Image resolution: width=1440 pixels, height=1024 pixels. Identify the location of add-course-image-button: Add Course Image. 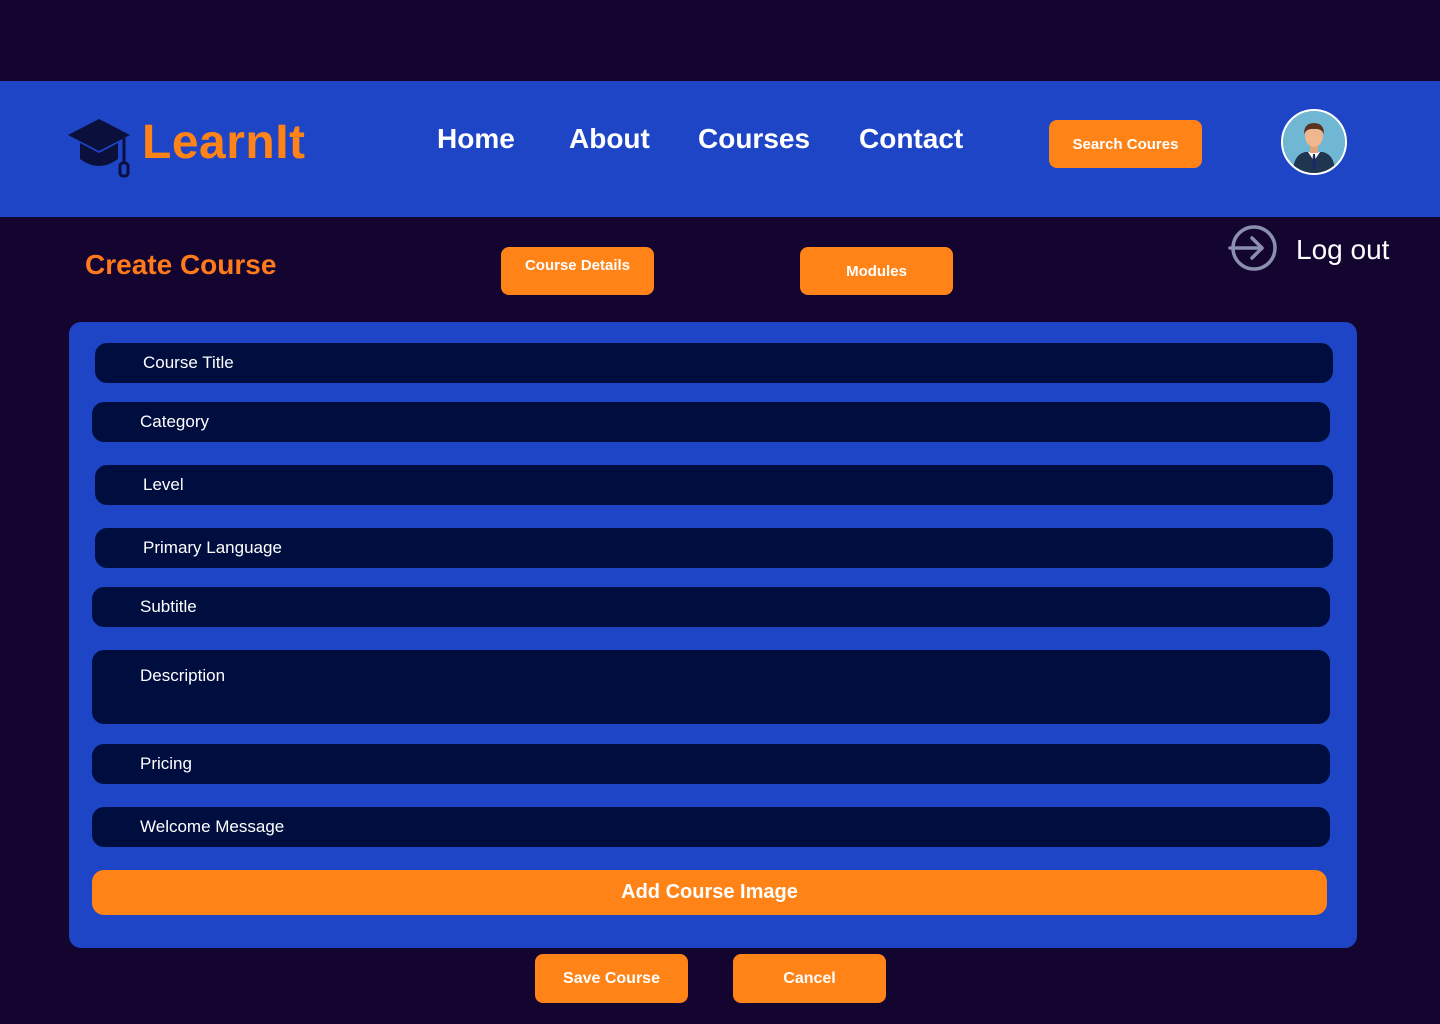
(709, 892).